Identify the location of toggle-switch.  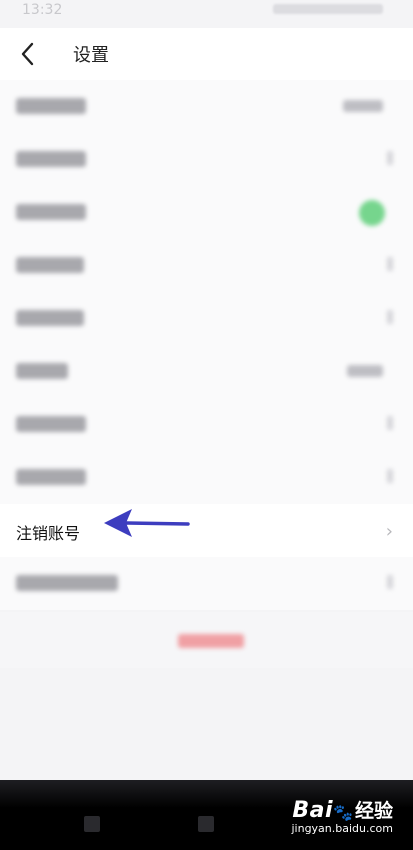
(372, 213).